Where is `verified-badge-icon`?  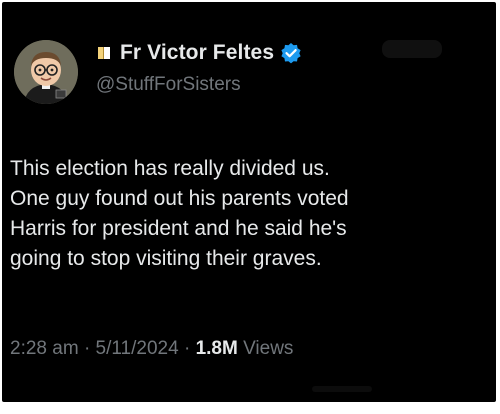 verified-badge-icon is located at coordinates (291, 53).